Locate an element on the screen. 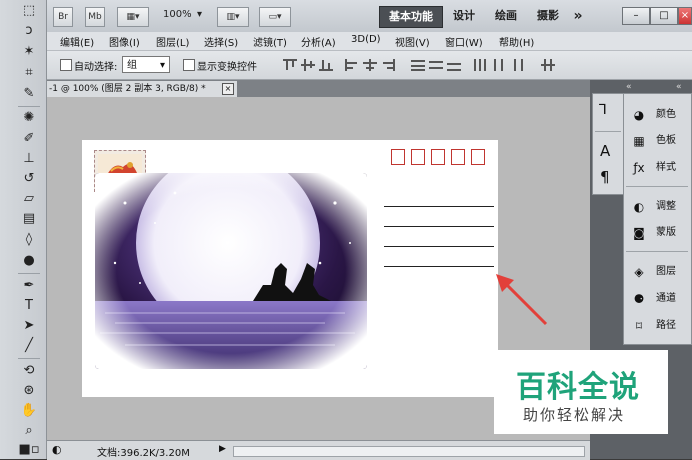 This screenshot has width=692, height=460. panel-styles: ƒx 样式 is located at coordinates (658, 168).